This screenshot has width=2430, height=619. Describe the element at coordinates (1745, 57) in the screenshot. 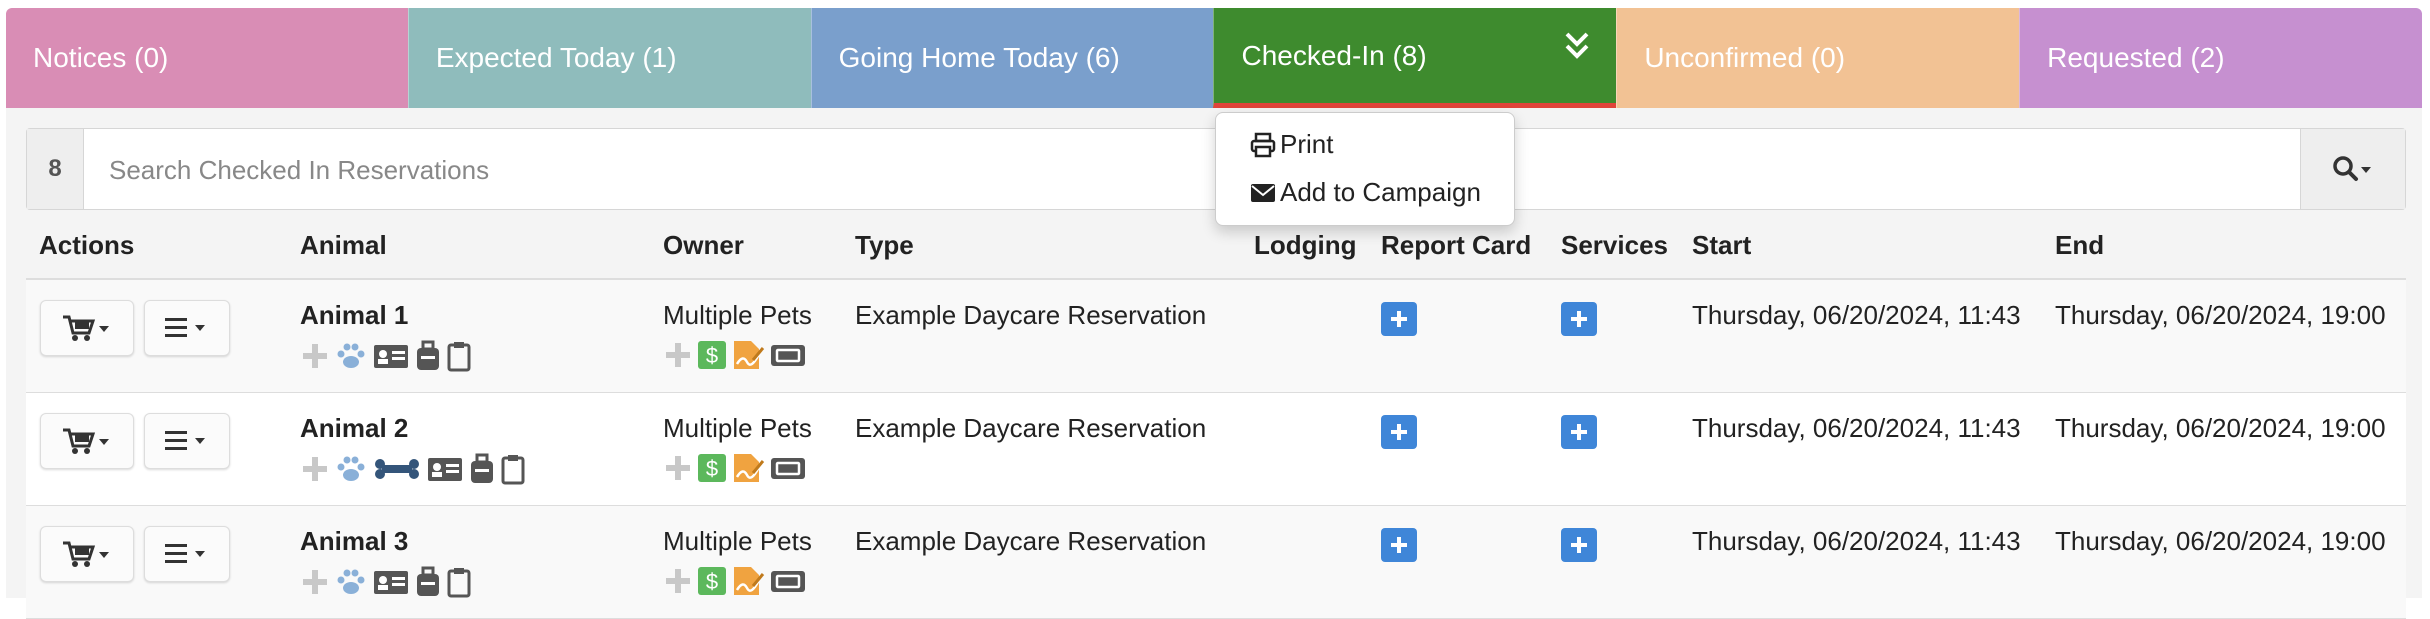

I see `tab-label: Unconfirmed (0)` at that location.